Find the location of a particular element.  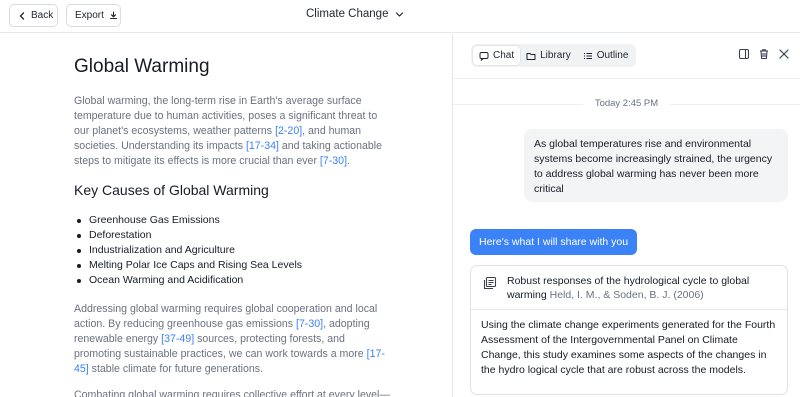

list-item: Industrialization and Agriculture is located at coordinates (189, 250).